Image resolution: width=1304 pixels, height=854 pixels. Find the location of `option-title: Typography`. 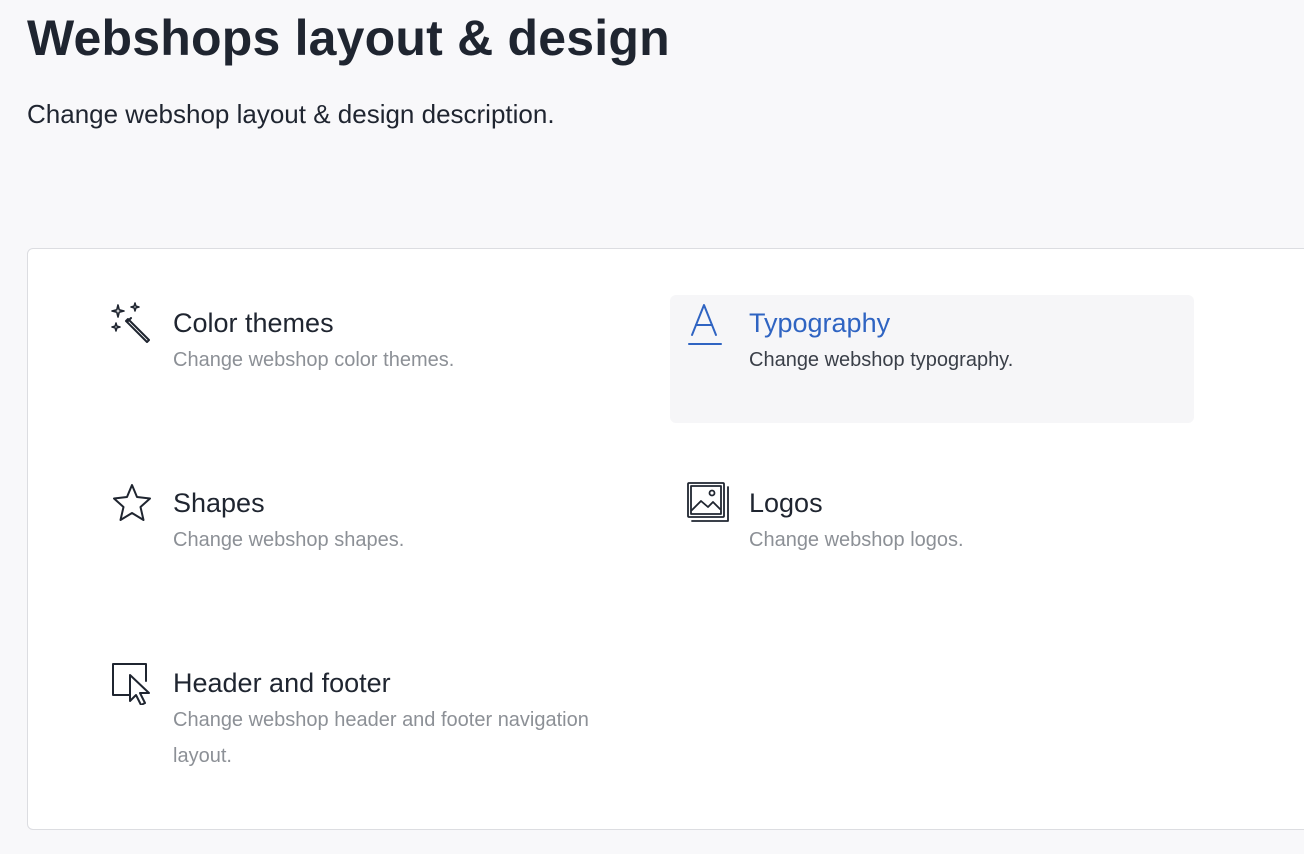

option-title: Typography is located at coordinates (820, 323).